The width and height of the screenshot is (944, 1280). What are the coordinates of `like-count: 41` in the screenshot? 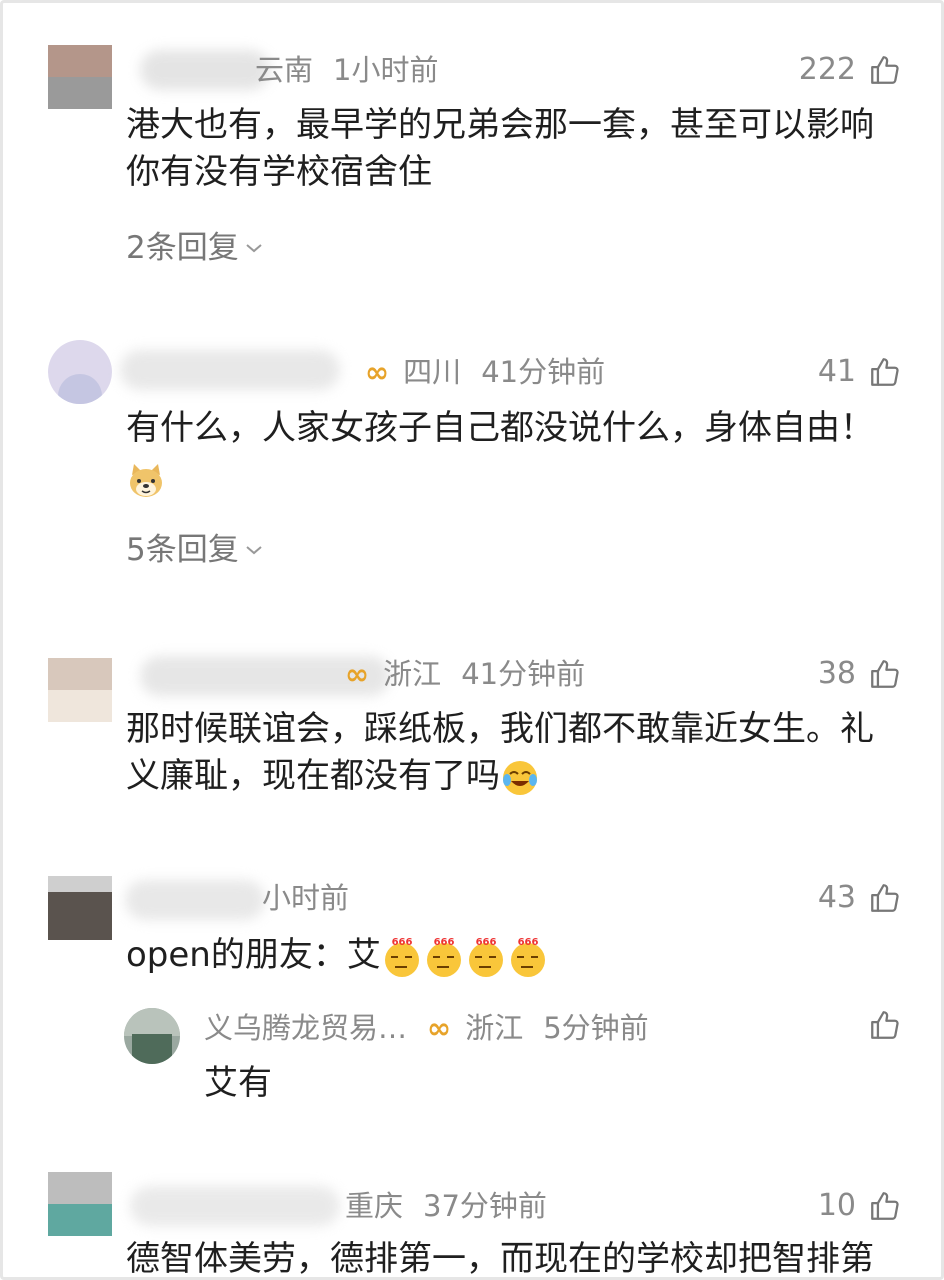 It's located at (836, 371).